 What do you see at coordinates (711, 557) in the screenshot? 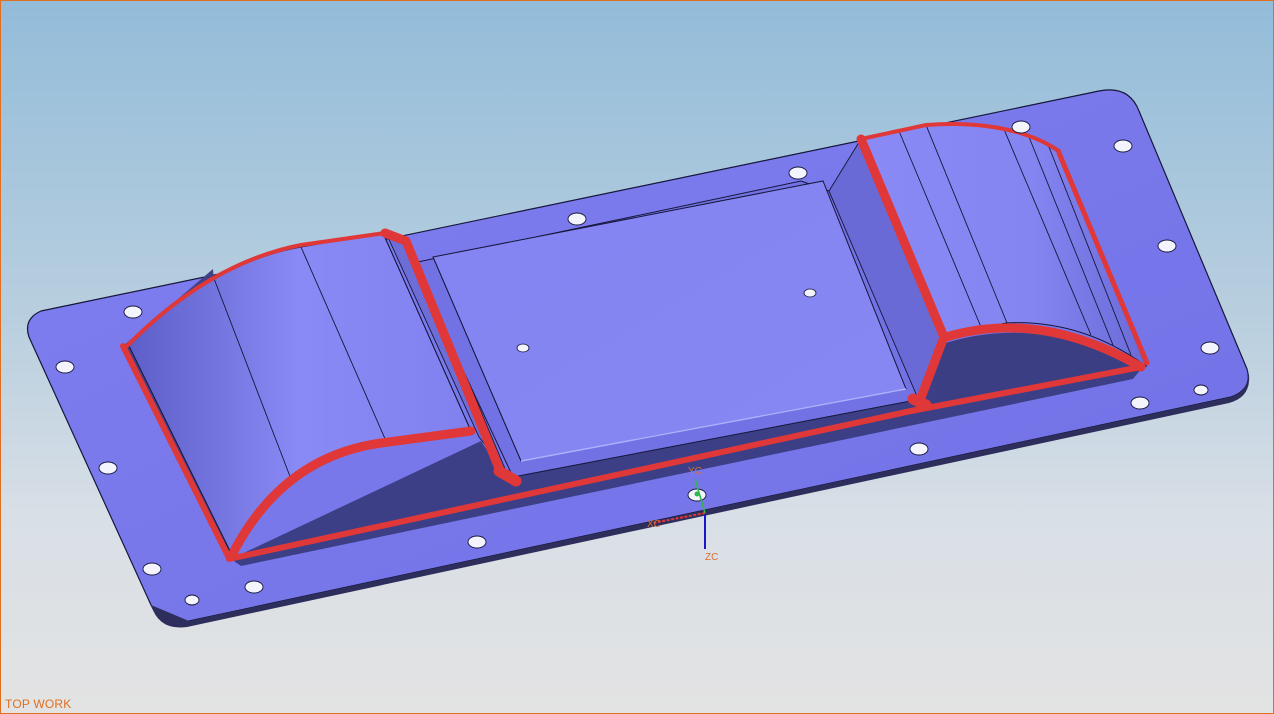
I see `triad-z-label: ZC` at bounding box center [711, 557].